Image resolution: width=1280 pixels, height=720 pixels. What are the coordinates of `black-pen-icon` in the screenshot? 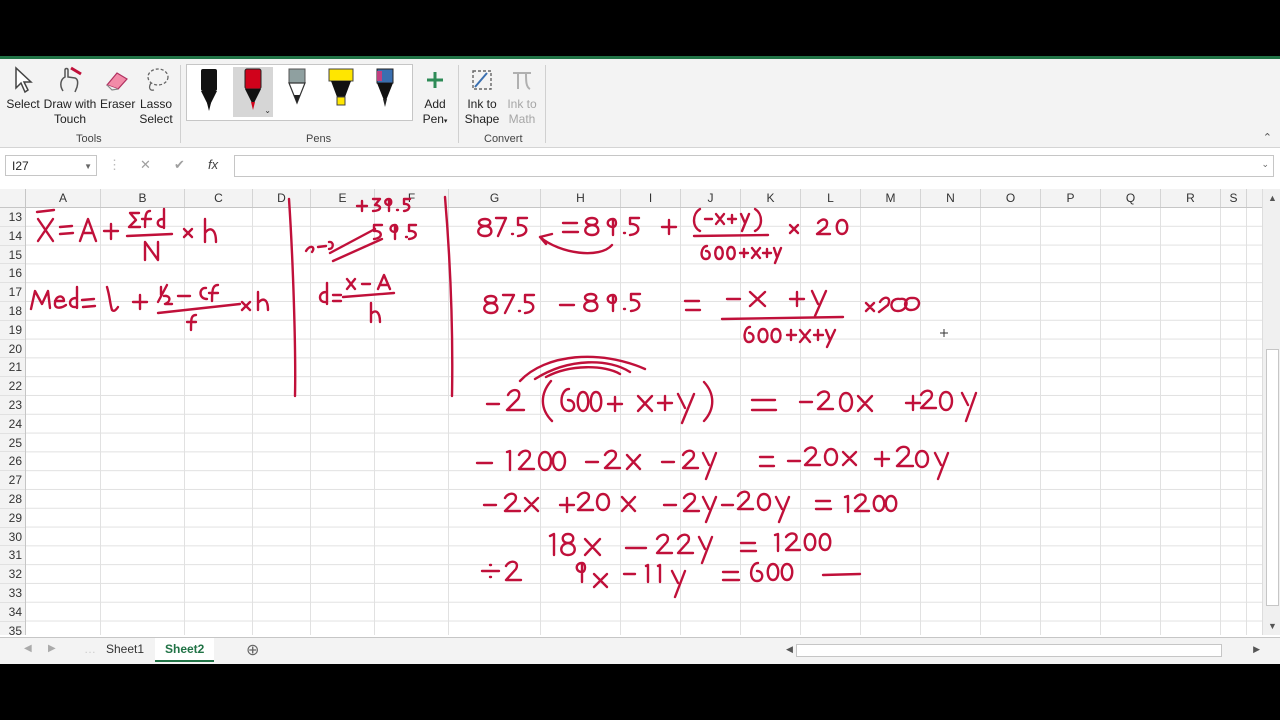 It's located at (209, 90).